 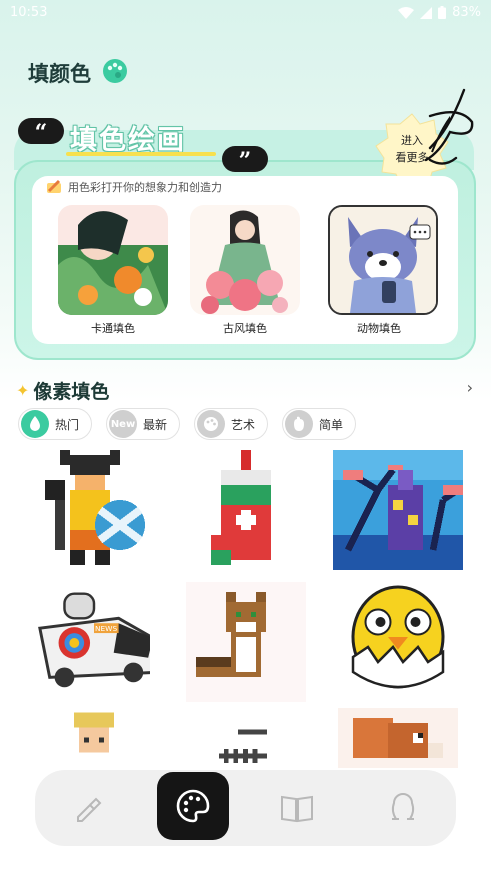 I want to click on pixel-tile-stocking, so click(x=246, y=510).